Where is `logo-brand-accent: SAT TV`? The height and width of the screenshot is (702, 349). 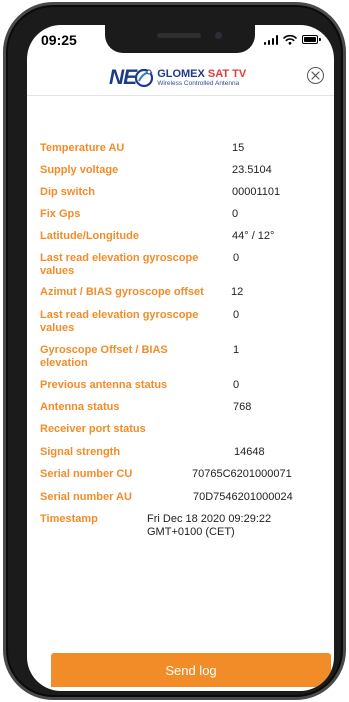
logo-brand-accent: SAT TV is located at coordinates (227, 73).